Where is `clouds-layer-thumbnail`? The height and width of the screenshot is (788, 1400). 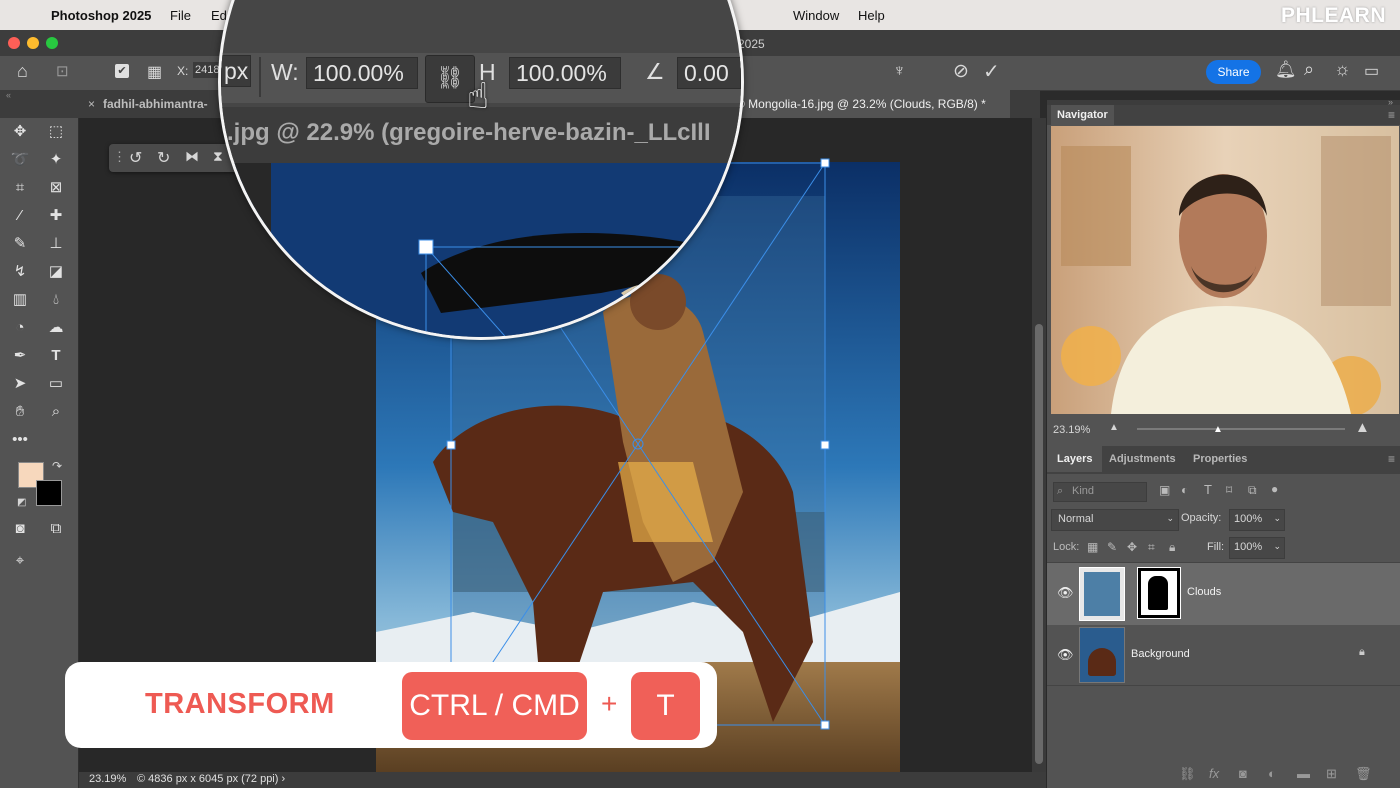 clouds-layer-thumbnail is located at coordinates (1102, 594).